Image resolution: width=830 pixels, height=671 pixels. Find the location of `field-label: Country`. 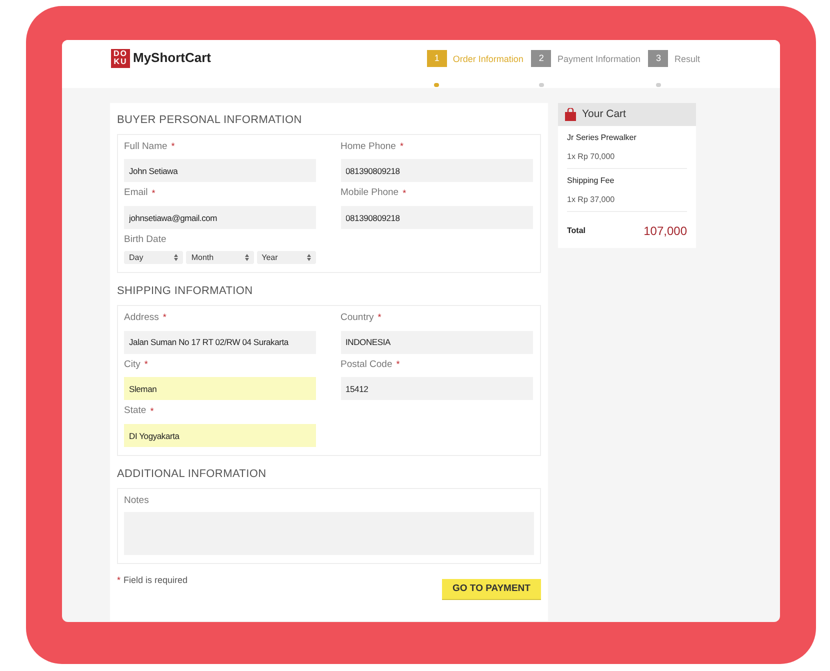

field-label: Country is located at coordinates (357, 317).